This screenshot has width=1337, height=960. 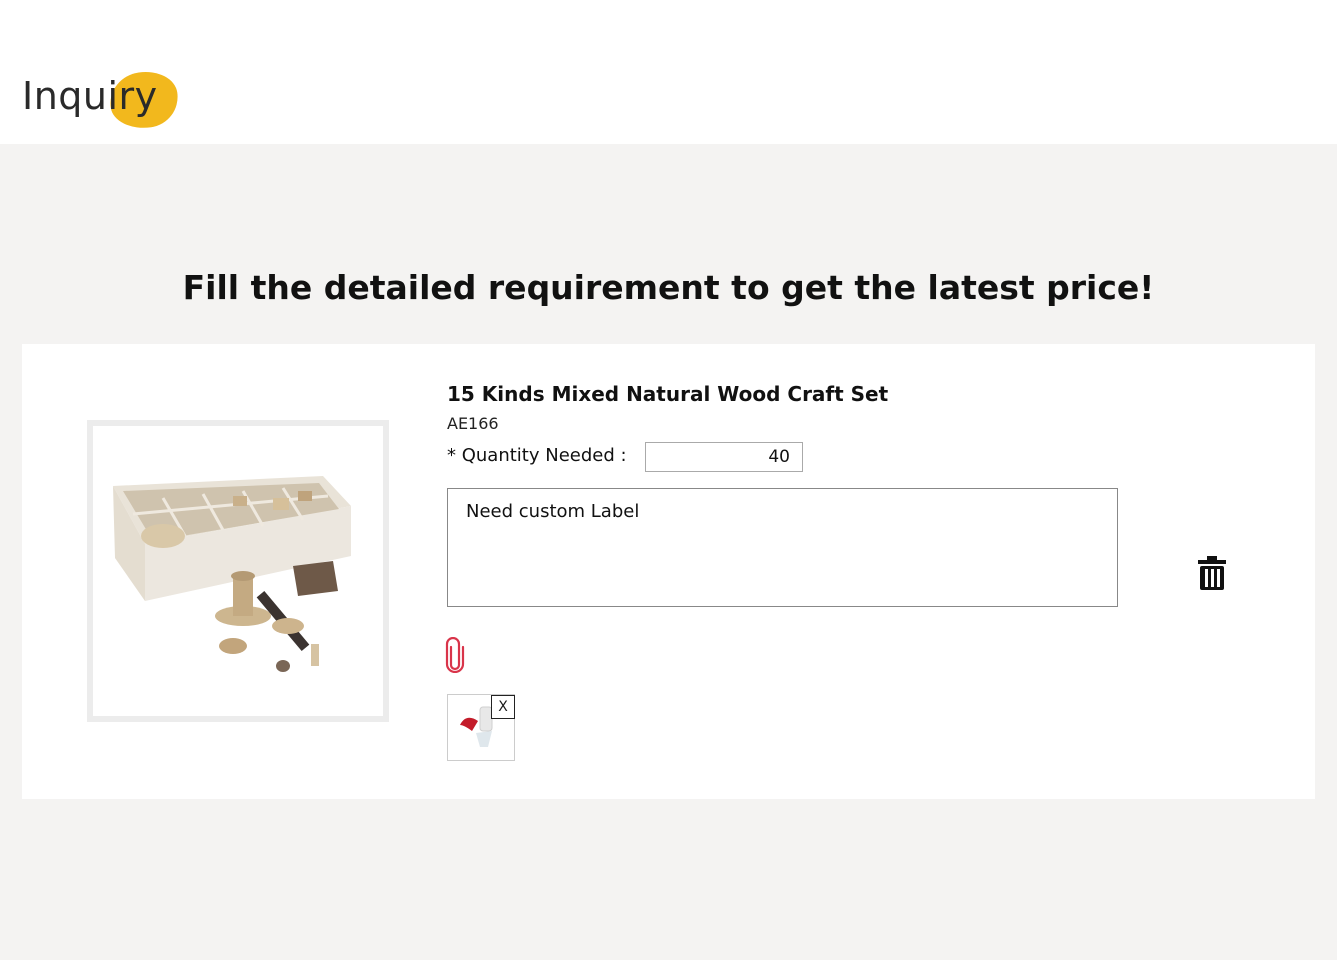 What do you see at coordinates (782, 547) in the screenshot?
I see `requirement-note-textarea: Need custom Label` at bounding box center [782, 547].